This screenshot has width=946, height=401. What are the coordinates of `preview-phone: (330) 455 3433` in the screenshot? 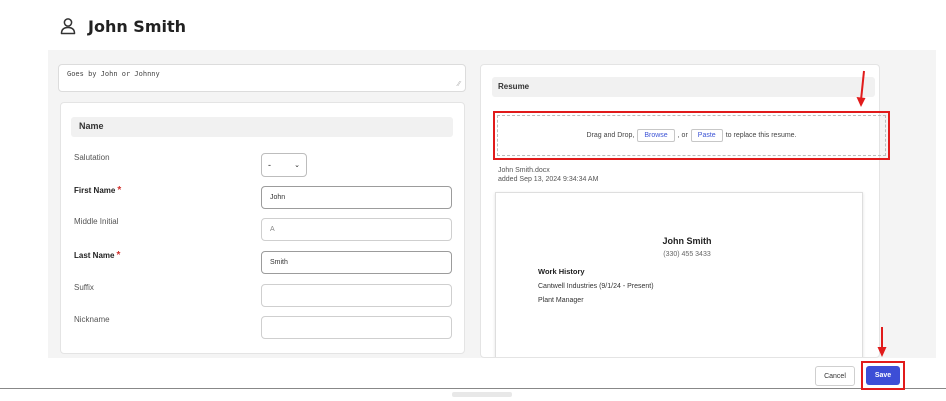 It's located at (687, 254).